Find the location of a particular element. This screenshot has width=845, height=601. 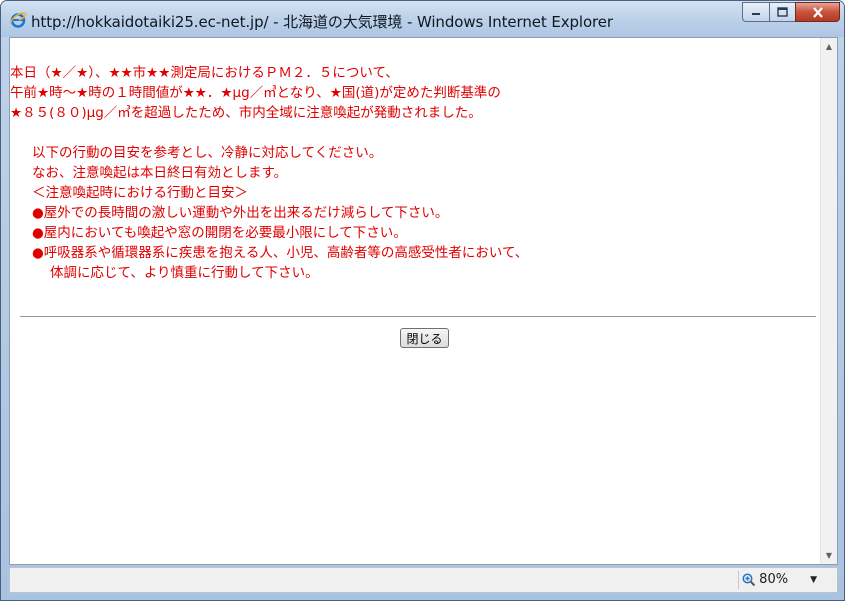

guidance-item: ●屋外での長時間の激しい運動や外出を出来るだけ減らして下さい。 is located at coordinates (240, 213).